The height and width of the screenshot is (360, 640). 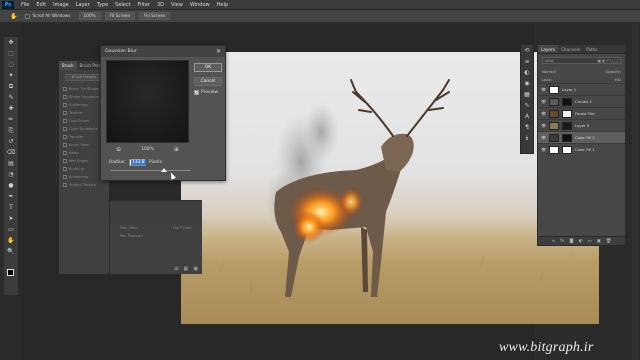 What do you see at coordinates (570, 49) in the screenshot?
I see `tab-channels: Channels` at bounding box center [570, 49].